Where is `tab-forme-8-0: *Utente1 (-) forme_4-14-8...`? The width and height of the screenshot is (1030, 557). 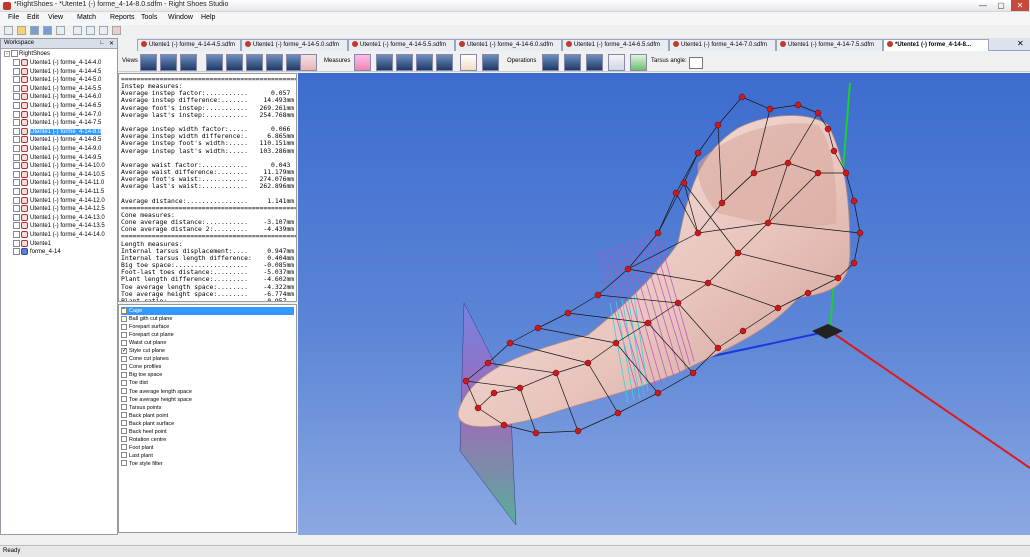 tab-forme-8-0: *Utente1 (-) forme_4-14-8... is located at coordinates (936, 45).